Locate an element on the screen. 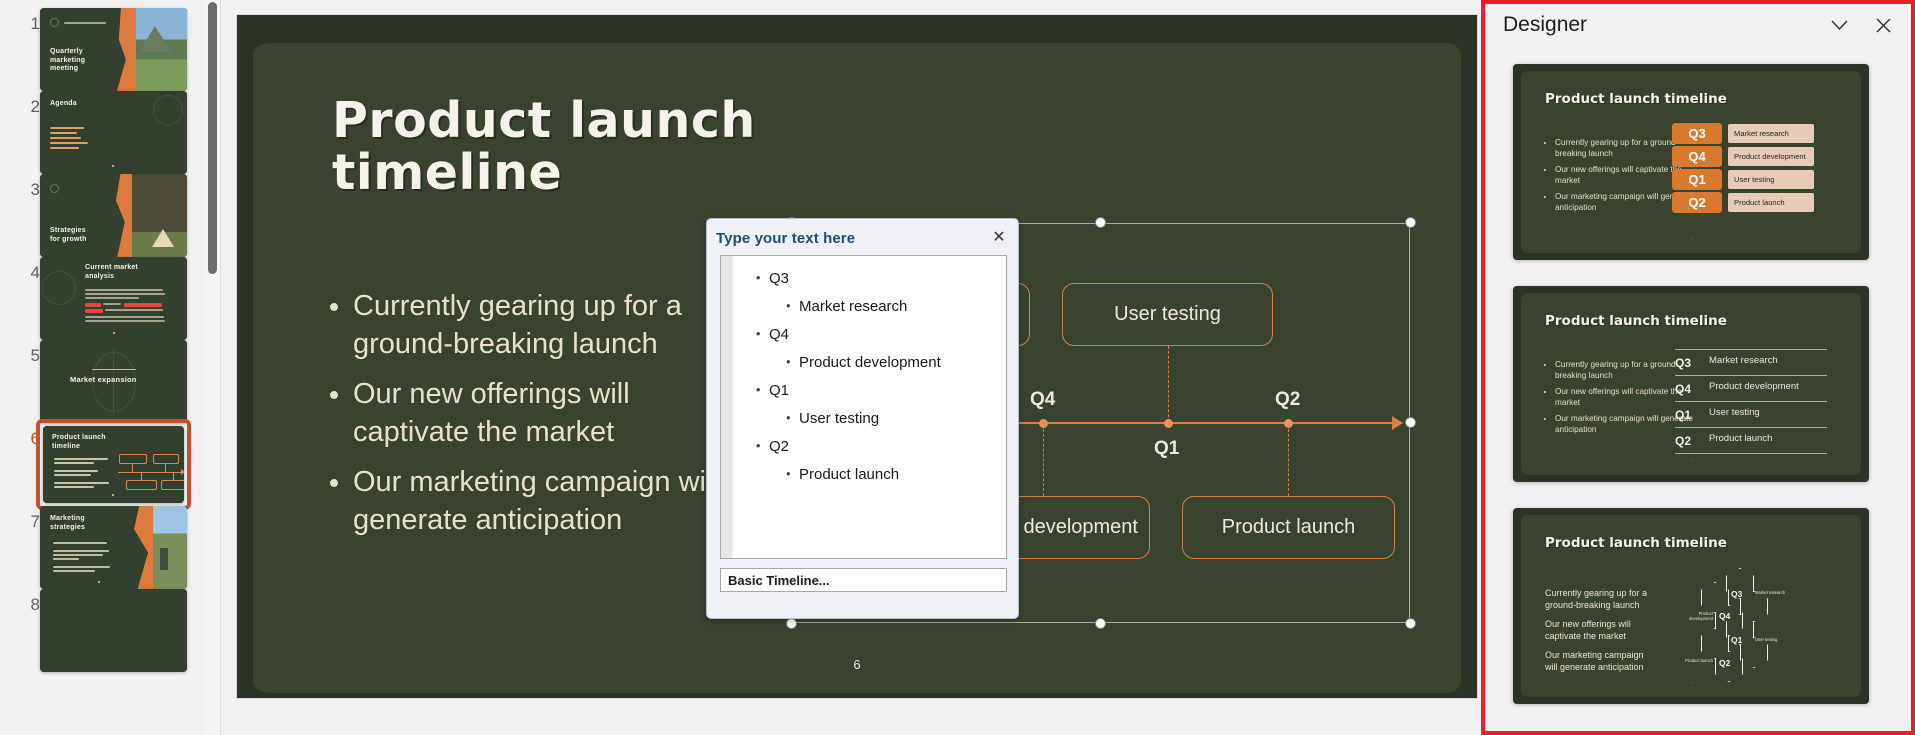 This screenshot has height=735, width=1915. outline-item: Product development is located at coordinates (896, 362).